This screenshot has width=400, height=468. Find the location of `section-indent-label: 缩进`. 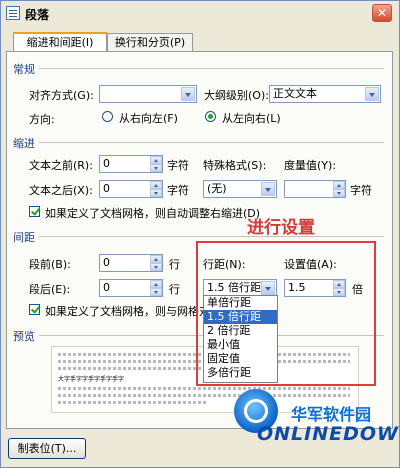

section-indent-label: 缩进 is located at coordinates (24, 143).